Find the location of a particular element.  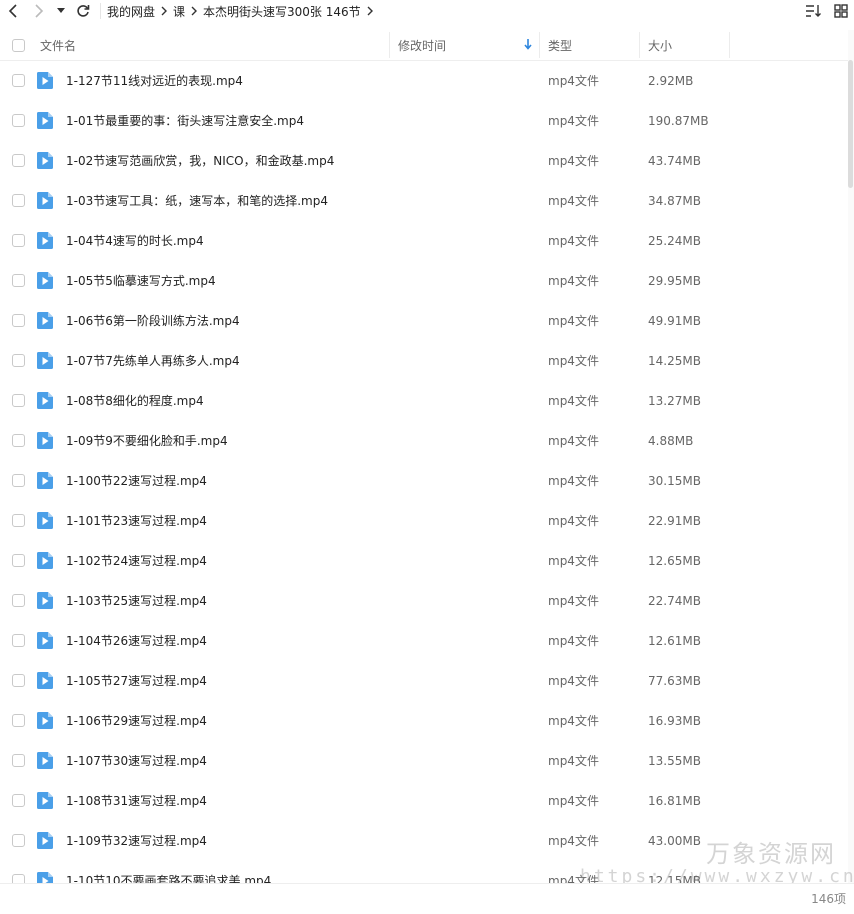

breadcrumb-item-root: 我的网盘 is located at coordinates (131, 11).